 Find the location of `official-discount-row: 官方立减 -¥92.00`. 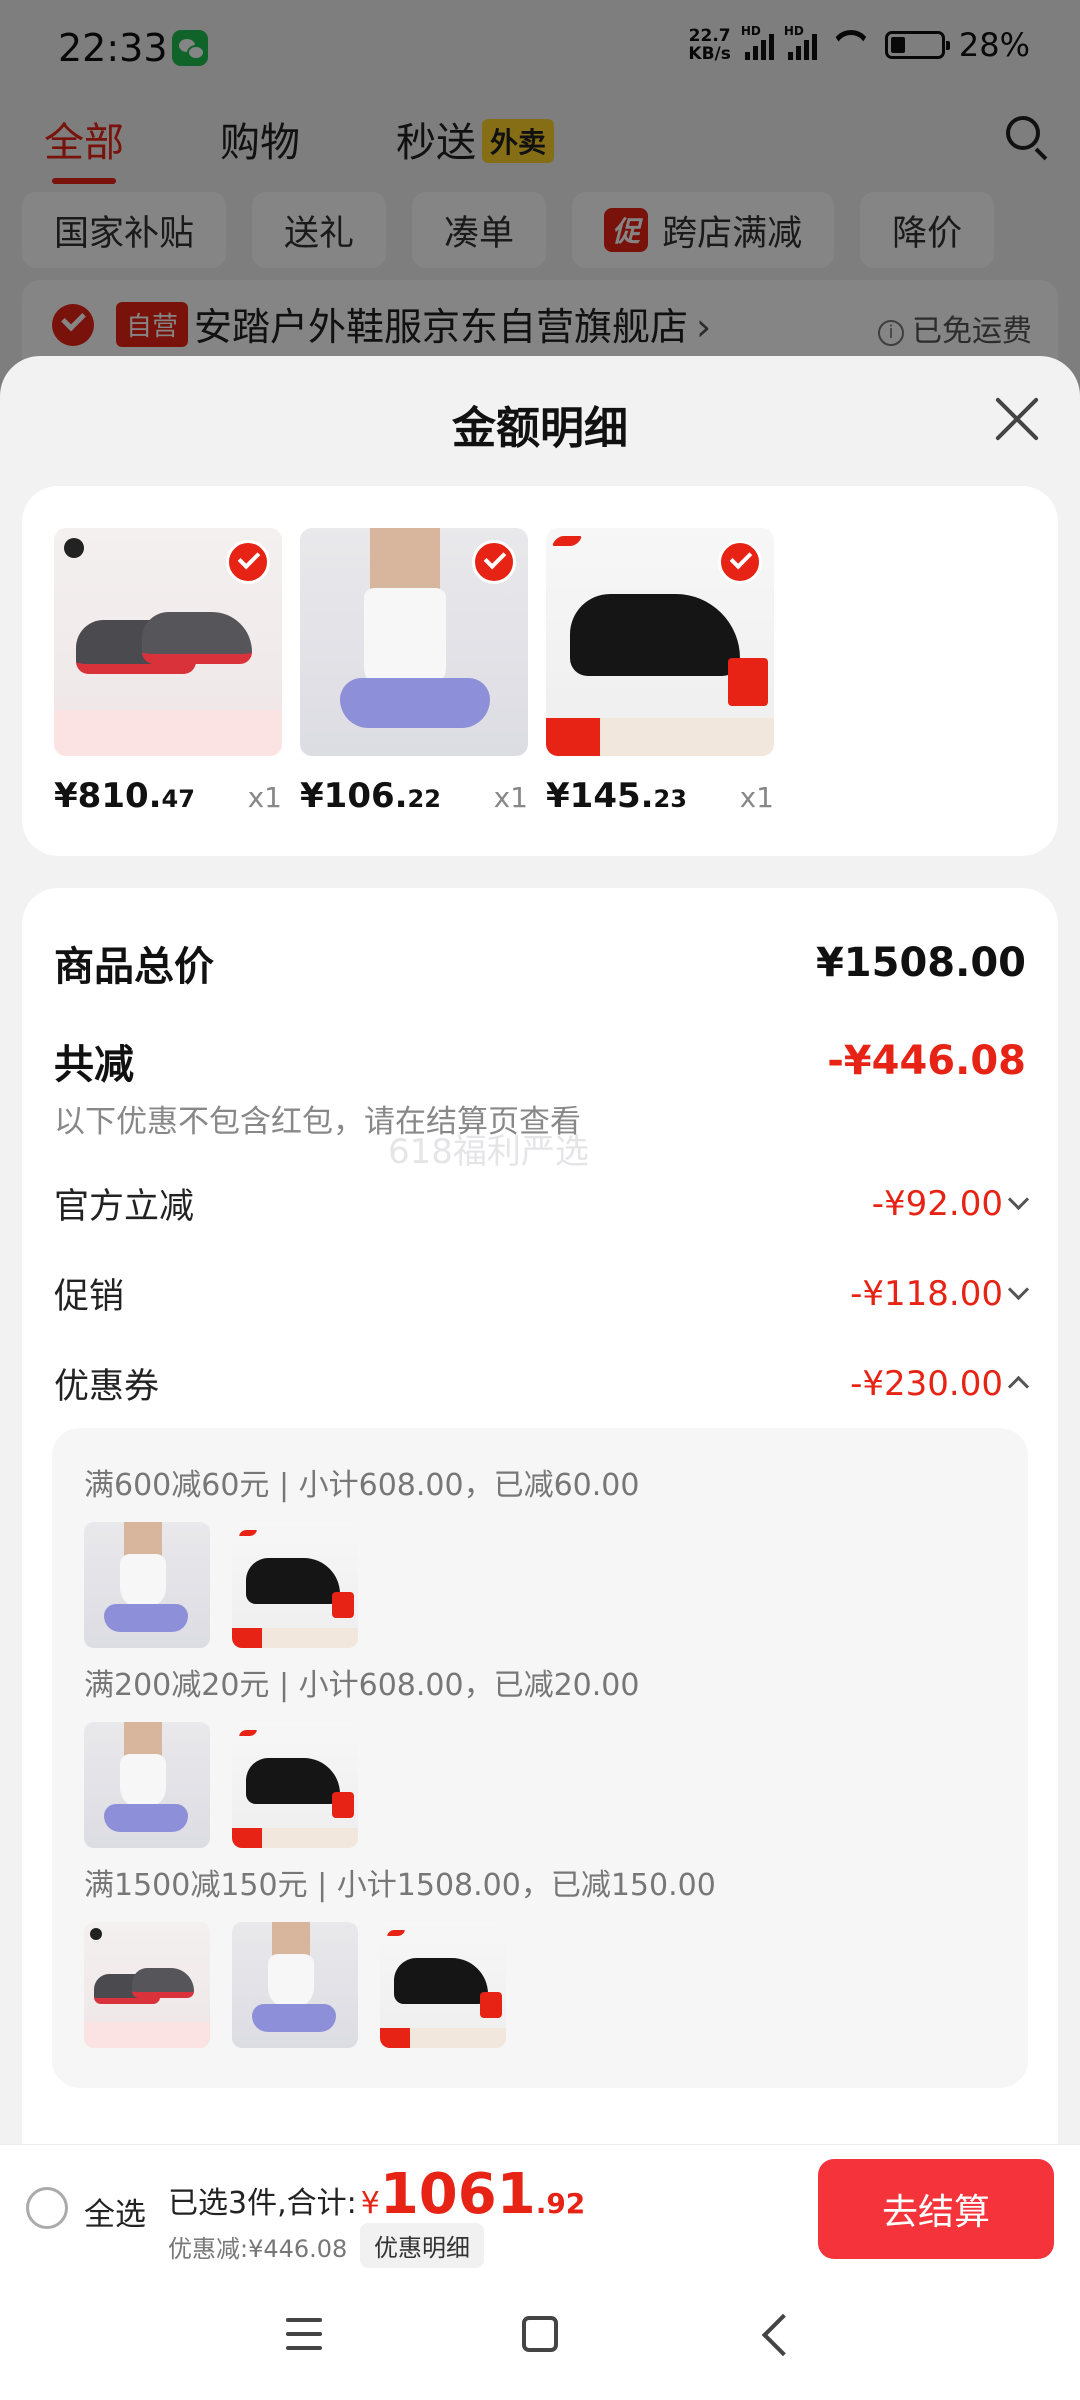

official-discount-row: 官方立减 -¥92.00 is located at coordinates (542, 1203).